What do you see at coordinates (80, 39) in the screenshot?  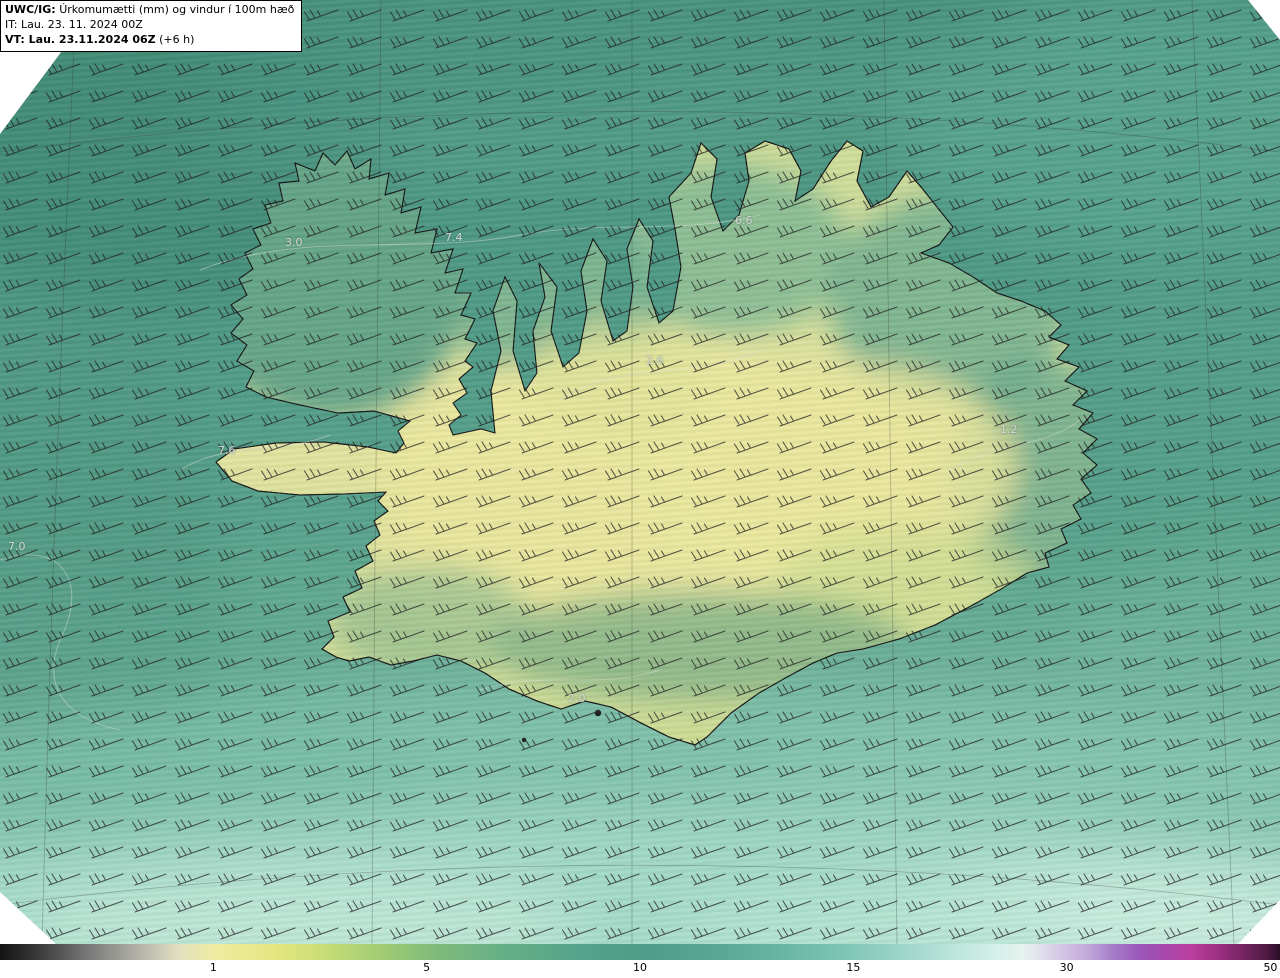 I see `valid-time: VT: Lau. 23.11.2024 06Z` at bounding box center [80, 39].